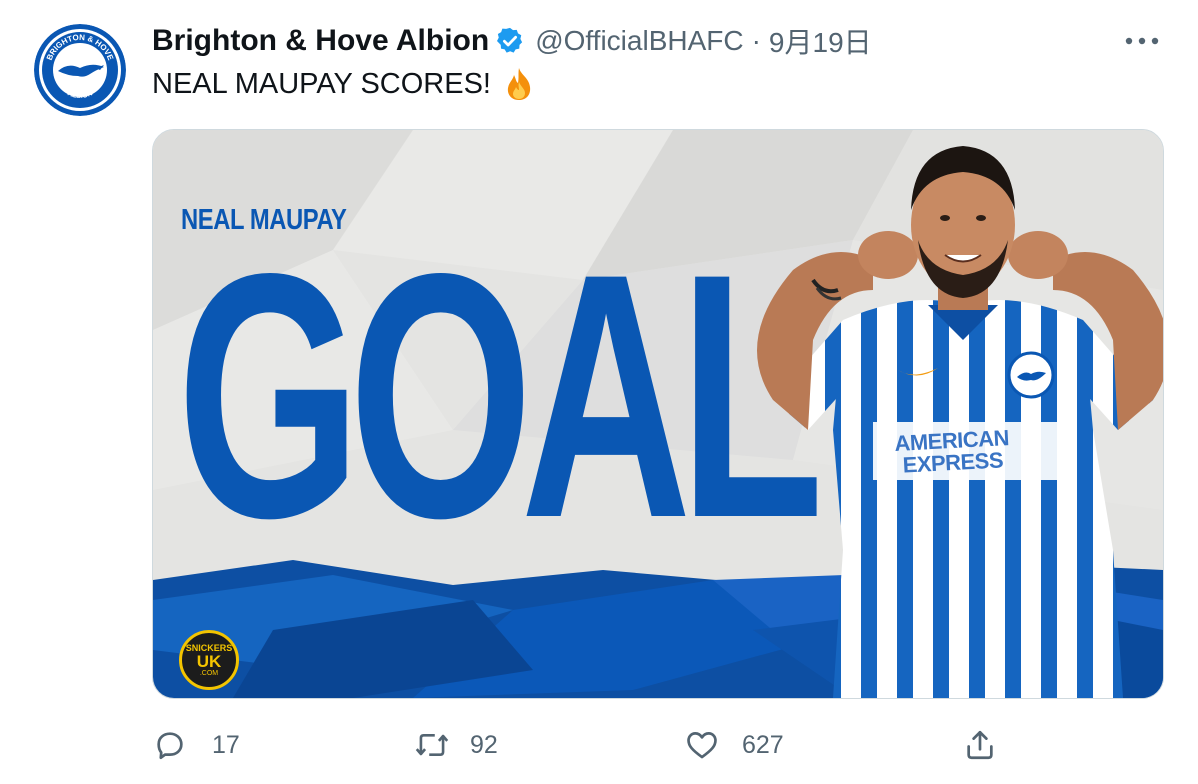 Image resolution: width=1198 pixels, height=784 pixels. Describe the element at coordinates (226, 744) in the screenshot. I see `reply-count: 17` at that location.